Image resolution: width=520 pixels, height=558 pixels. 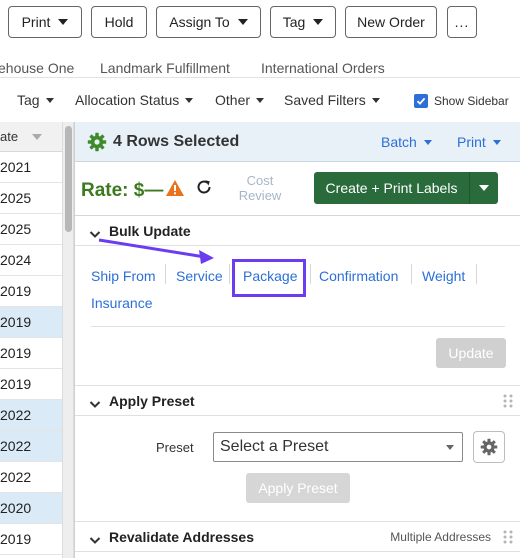 What do you see at coordinates (332, 100) in the screenshot?
I see `saved-filters-dropdown: Saved Filters` at bounding box center [332, 100].